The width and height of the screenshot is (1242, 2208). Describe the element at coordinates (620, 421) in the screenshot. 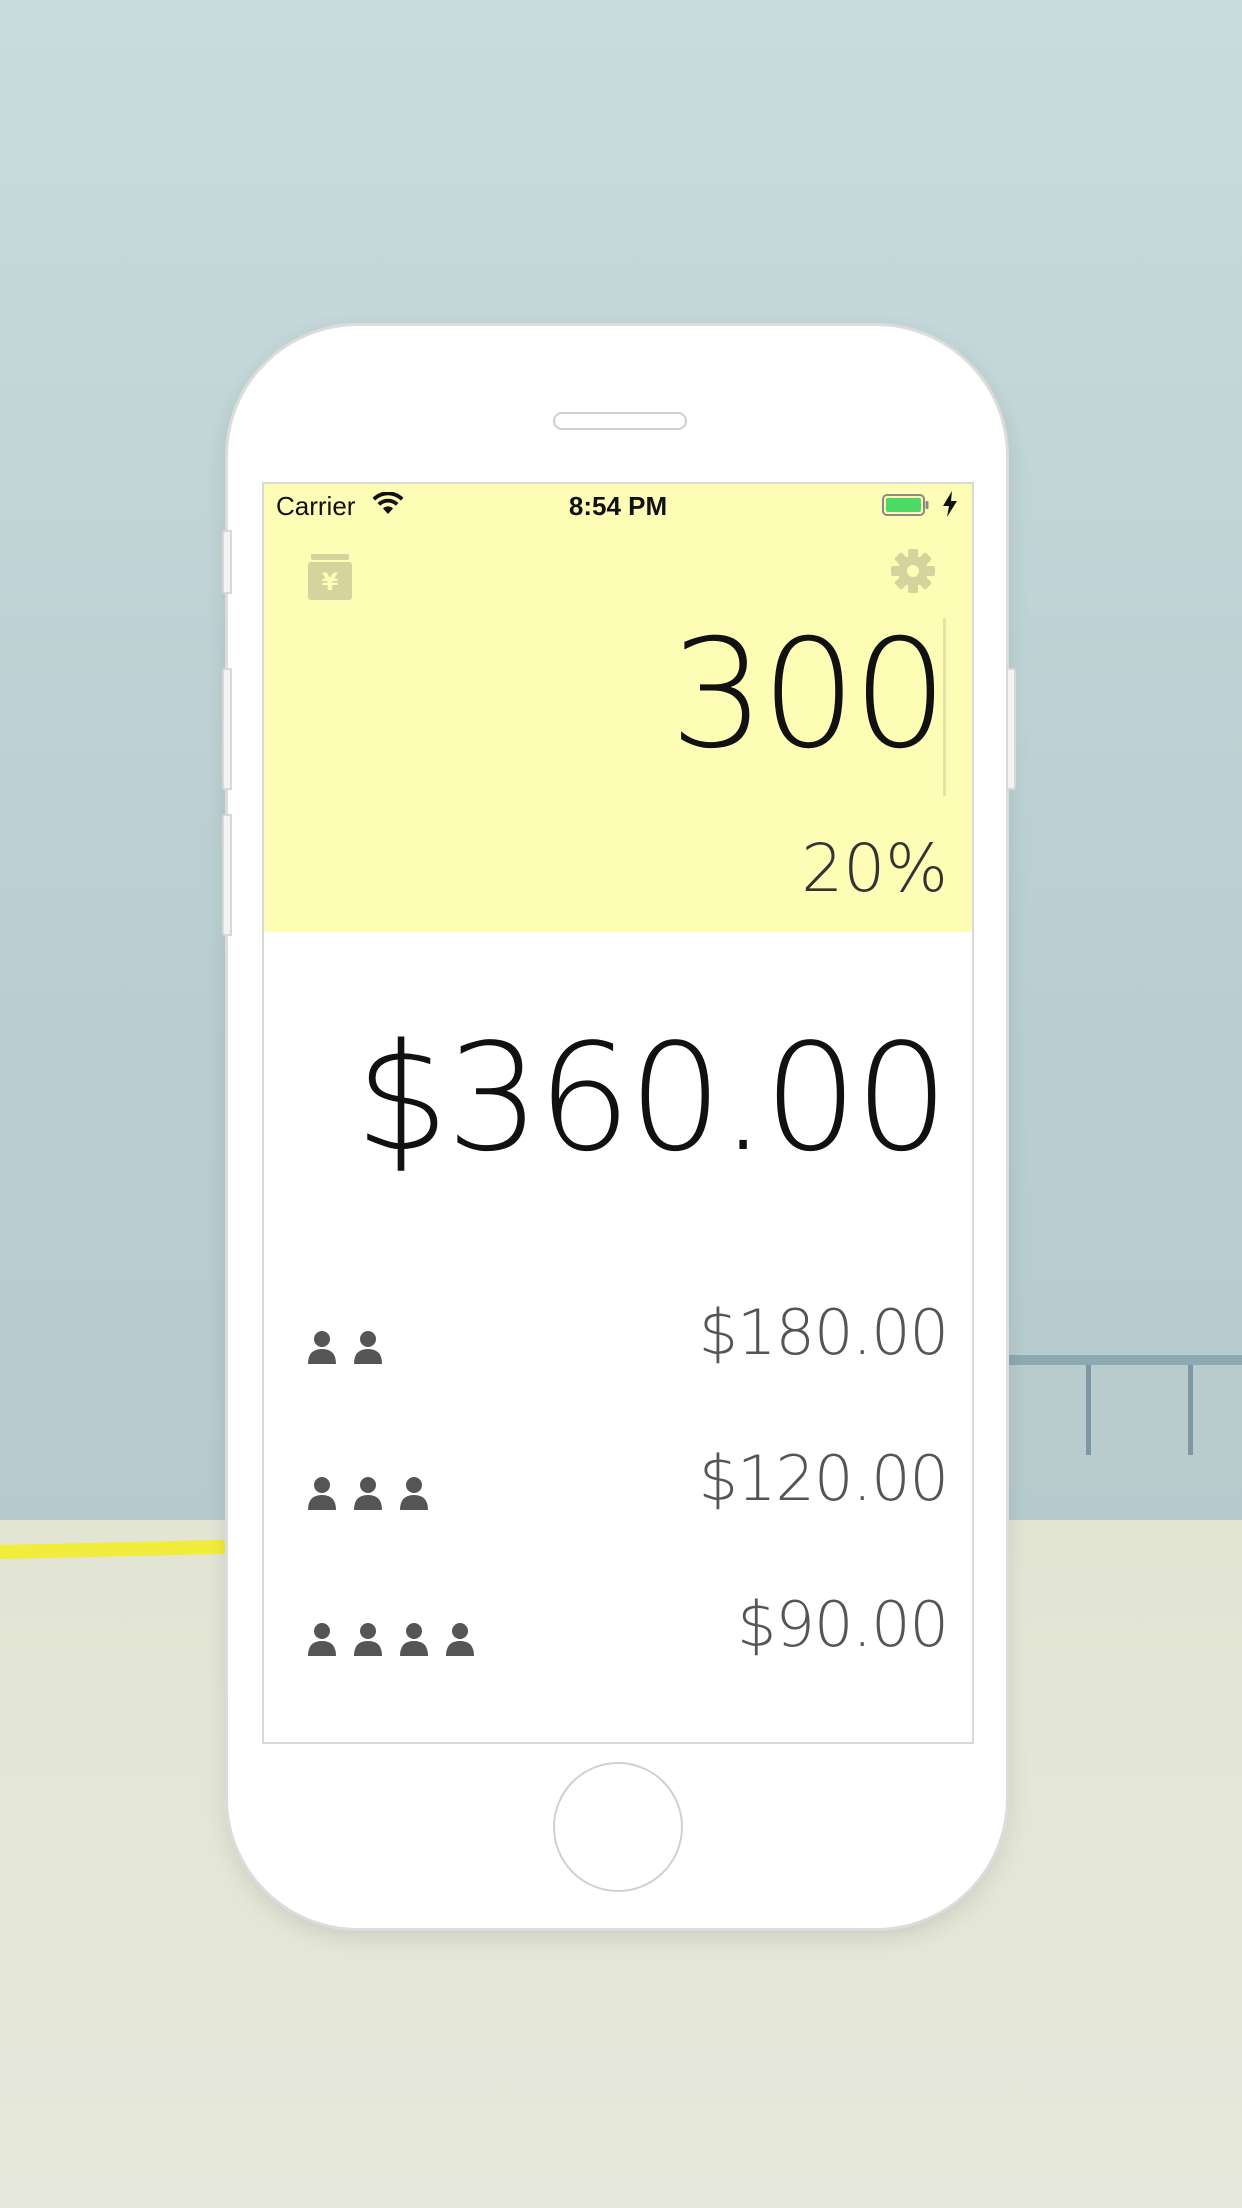

I see `earpiece-speaker` at that location.